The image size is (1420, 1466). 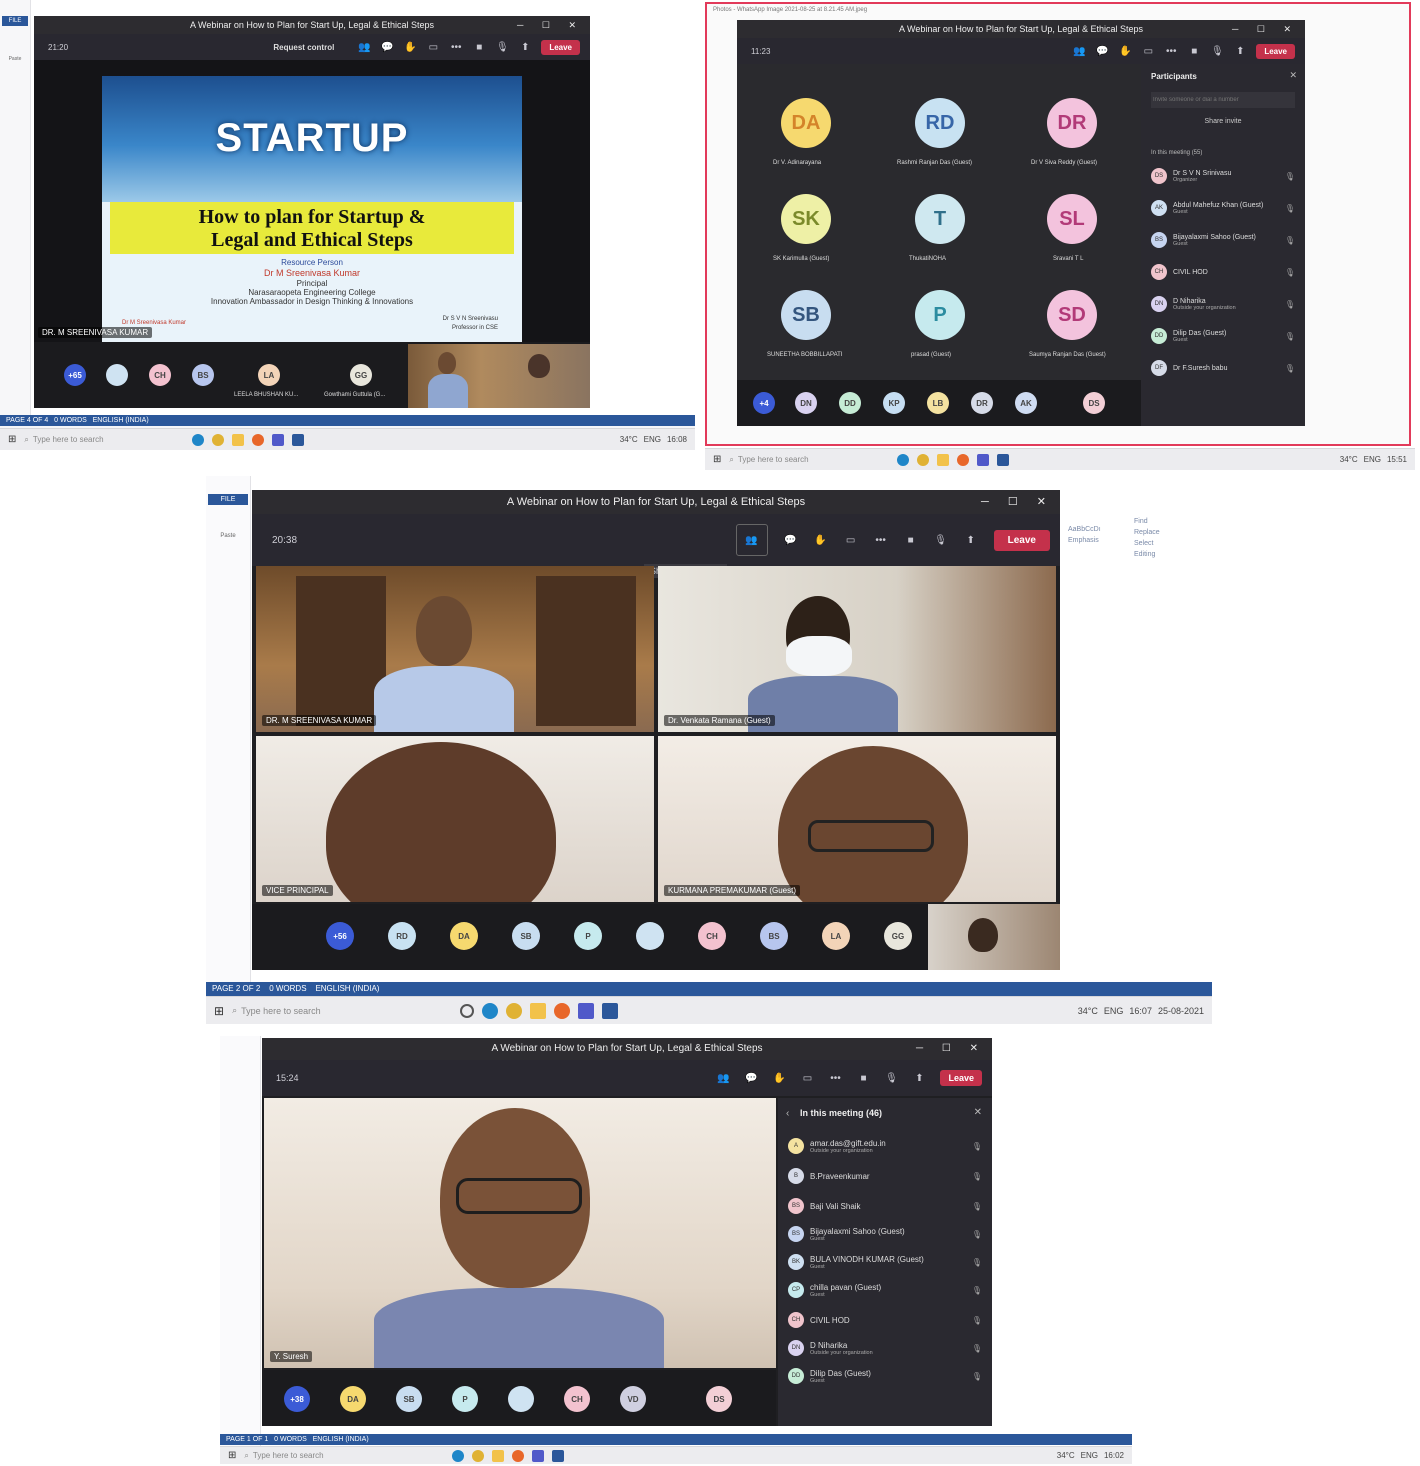 I want to click on grid-avatar-sl: SL, so click(x=1072, y=219).